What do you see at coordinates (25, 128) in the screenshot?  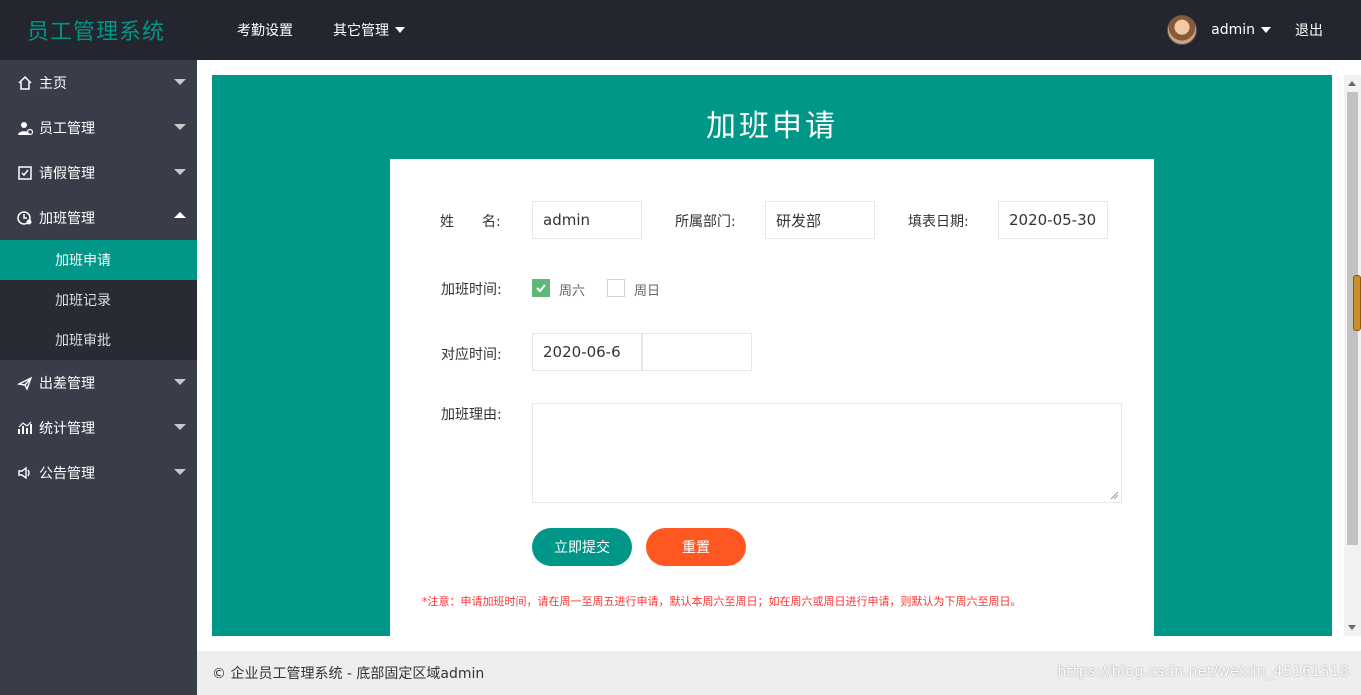 I see `user-icon` at bounding box center [25, 128].